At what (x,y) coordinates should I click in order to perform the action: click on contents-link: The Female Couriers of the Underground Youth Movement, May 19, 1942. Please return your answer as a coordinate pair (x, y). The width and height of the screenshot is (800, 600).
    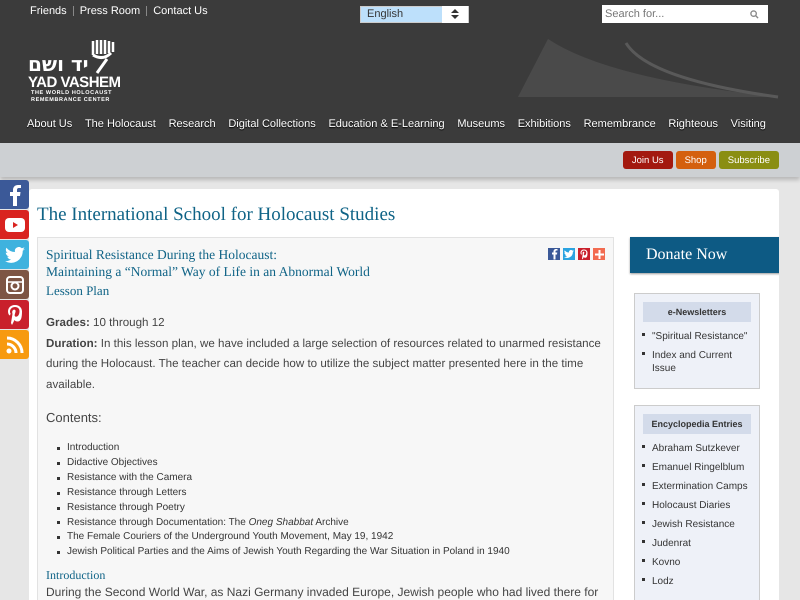
    Looking at the image, I should click on (230, 538).